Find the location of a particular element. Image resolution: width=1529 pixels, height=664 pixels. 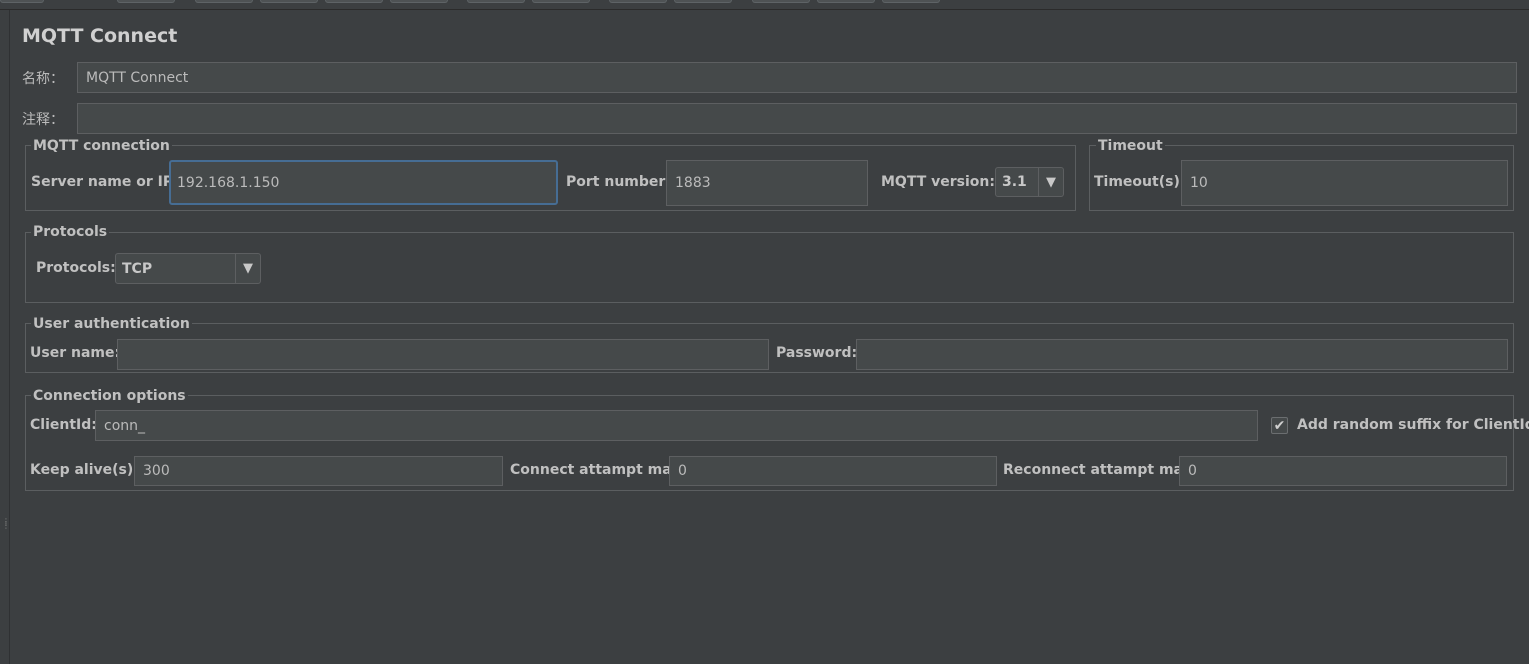

splitter-grip-icon: ⋮ ⋮ is located at coordinates (6, 527).